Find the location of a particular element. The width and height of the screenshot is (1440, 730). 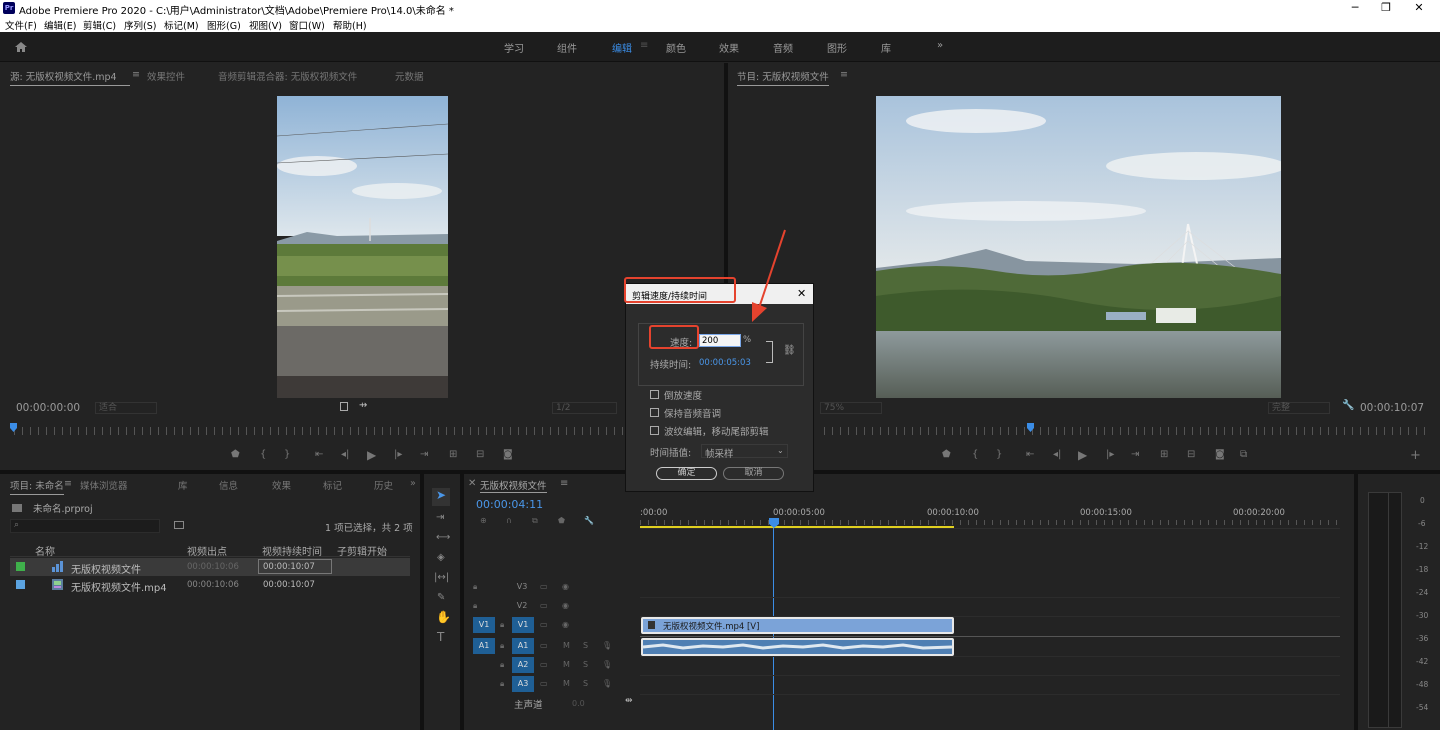

program-zoom-dropdown: 75% is located at coordinates (851, 408).